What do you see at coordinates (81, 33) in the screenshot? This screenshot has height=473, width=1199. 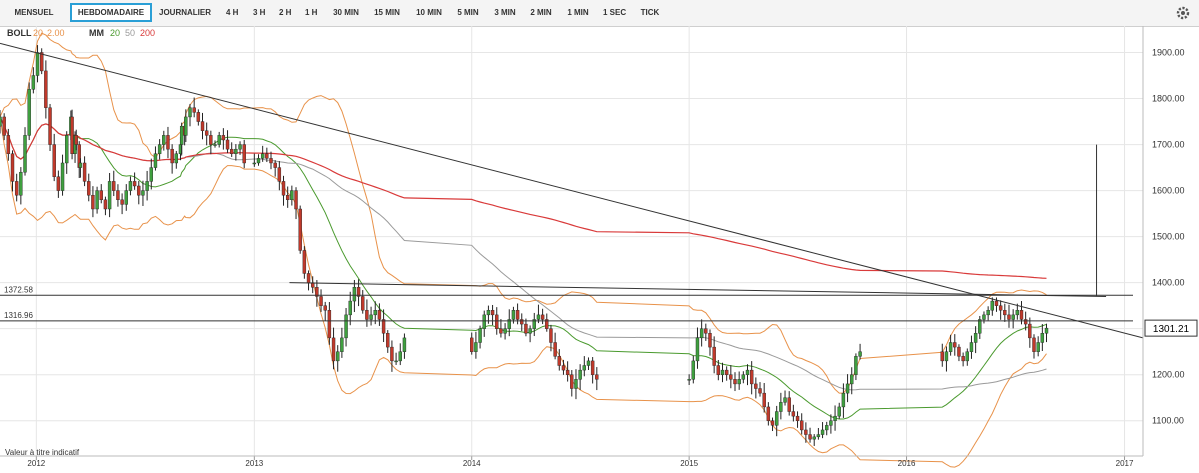 I see `indicator-legend: BOLL 20 2.00 MM 20 50 200` at bounding box center [81, 33].